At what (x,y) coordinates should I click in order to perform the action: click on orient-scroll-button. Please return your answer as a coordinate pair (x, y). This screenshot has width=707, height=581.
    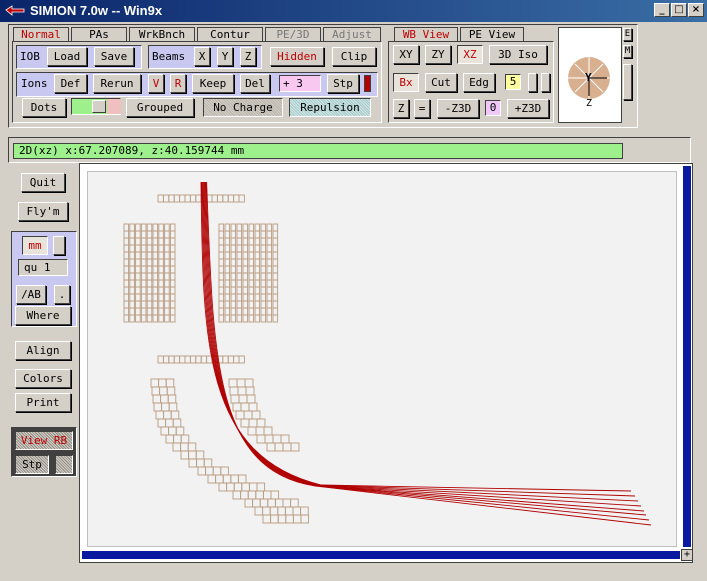
    Looking at the image, I should click on (627, 82).